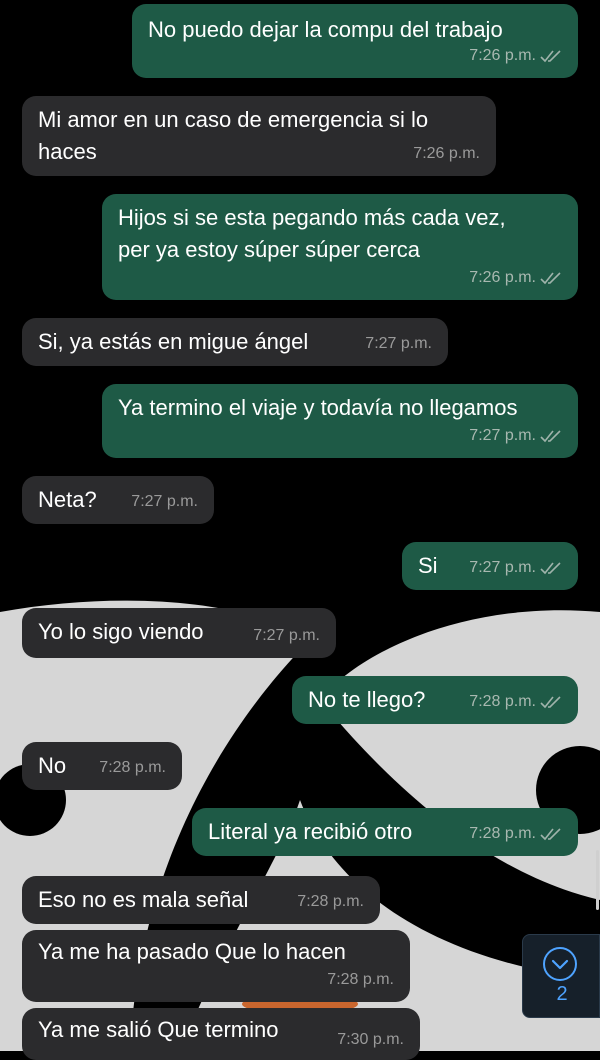  I want to click on unread-count-badge: 2, so click(562, 994).